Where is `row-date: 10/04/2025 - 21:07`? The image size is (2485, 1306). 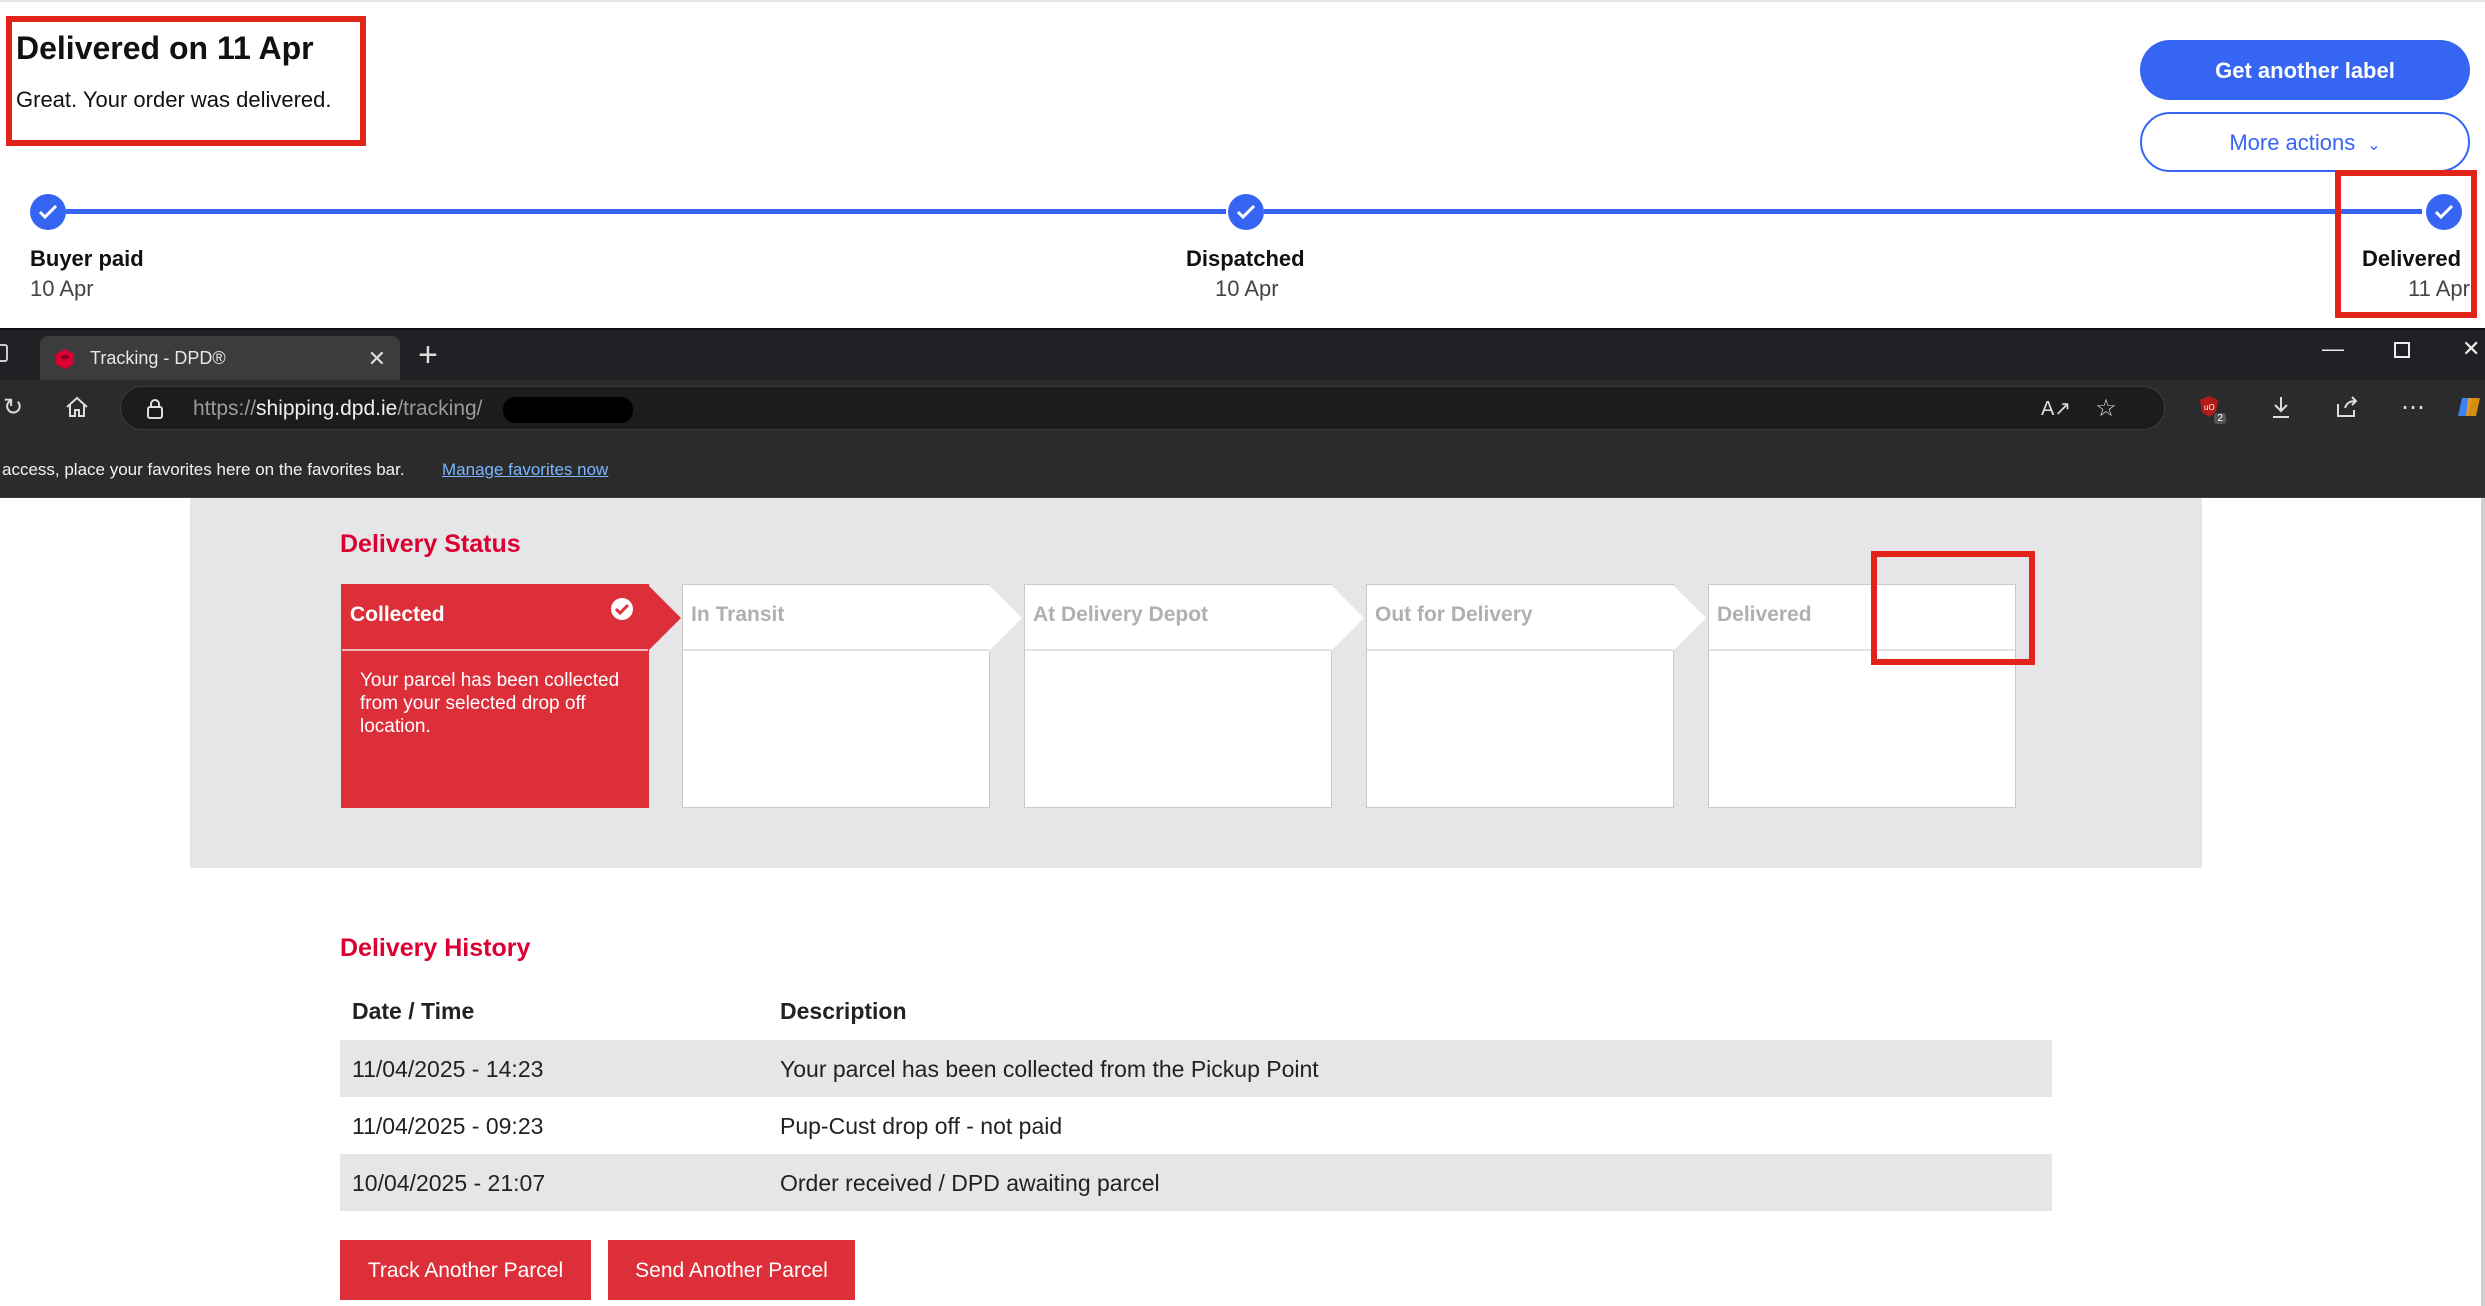
row-date: 10/04/2025 - 21:07 is located at coordinates (449, 1183).